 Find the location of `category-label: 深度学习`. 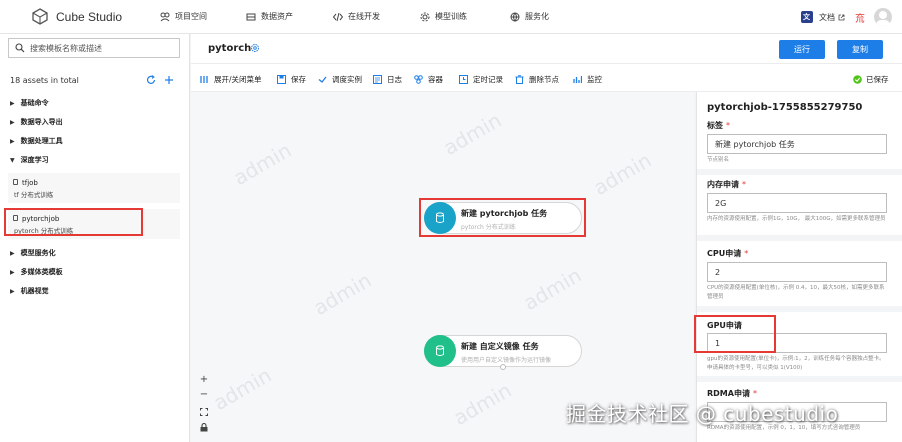

category-label: 深度学习 is located at coordinates (34, 160).